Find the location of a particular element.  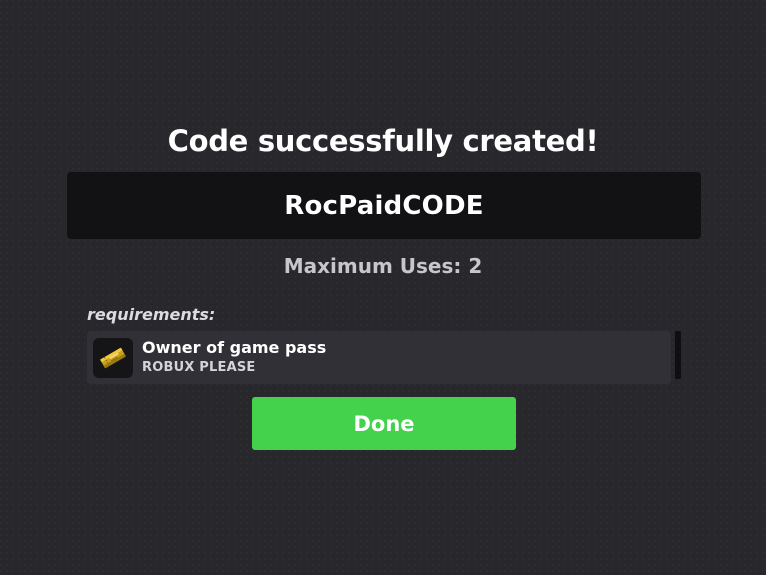

requirement-item: Owner of game pass ROBUX PLEASE is located at coordinates (379, 357).